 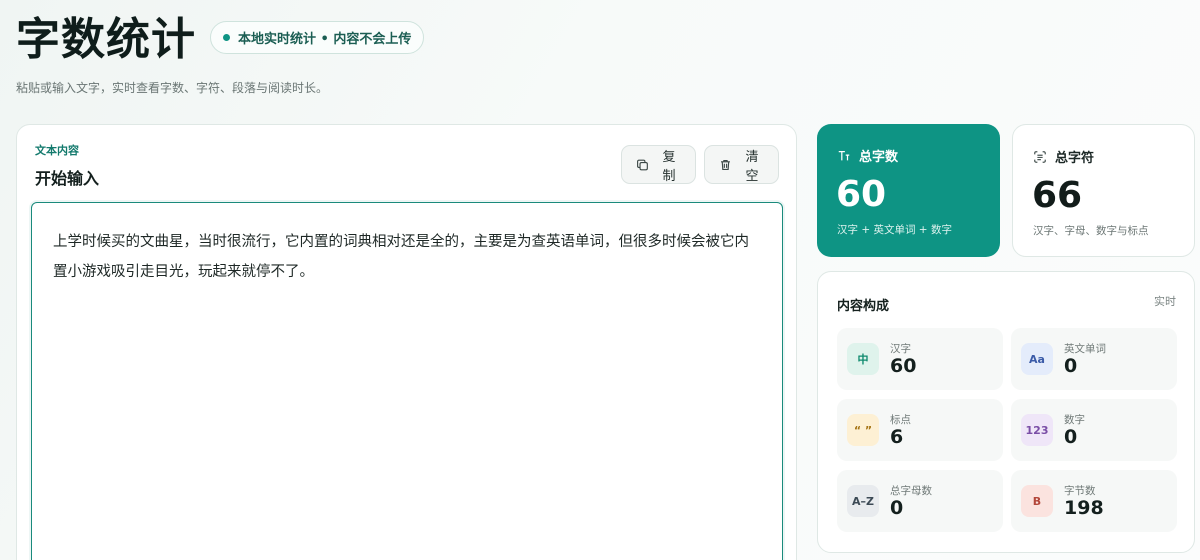 What do you see at coordinates (903, 366) in the screenshot?
I see `comp-item-value: 60` at bounding box center [903, 366].